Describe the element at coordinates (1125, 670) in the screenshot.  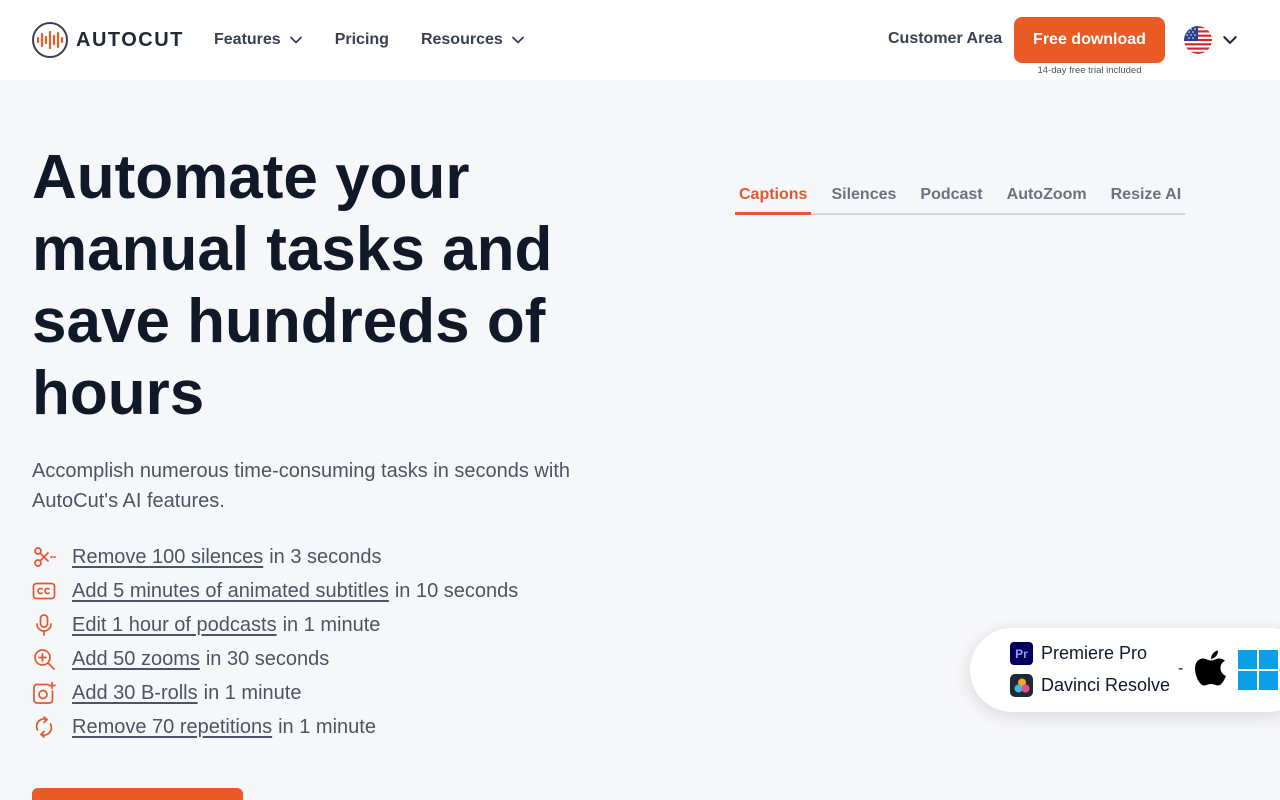
I see `compatibility-badge: Pr Premiere Pro Davinci Resolve -` at that location.